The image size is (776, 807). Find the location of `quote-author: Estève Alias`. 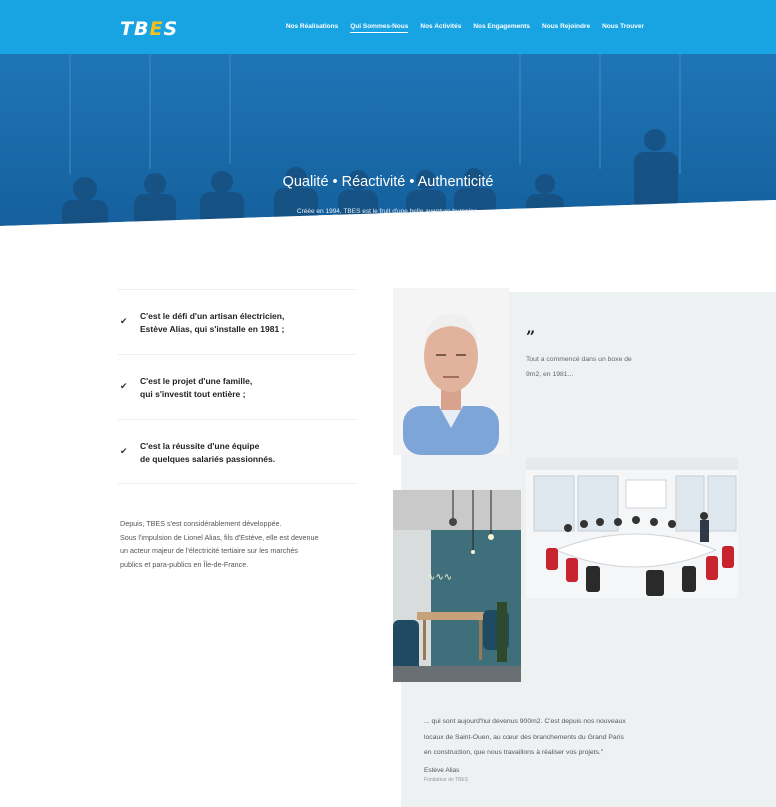

quote-author: Estève Alias is located at coordinates (442, 770).